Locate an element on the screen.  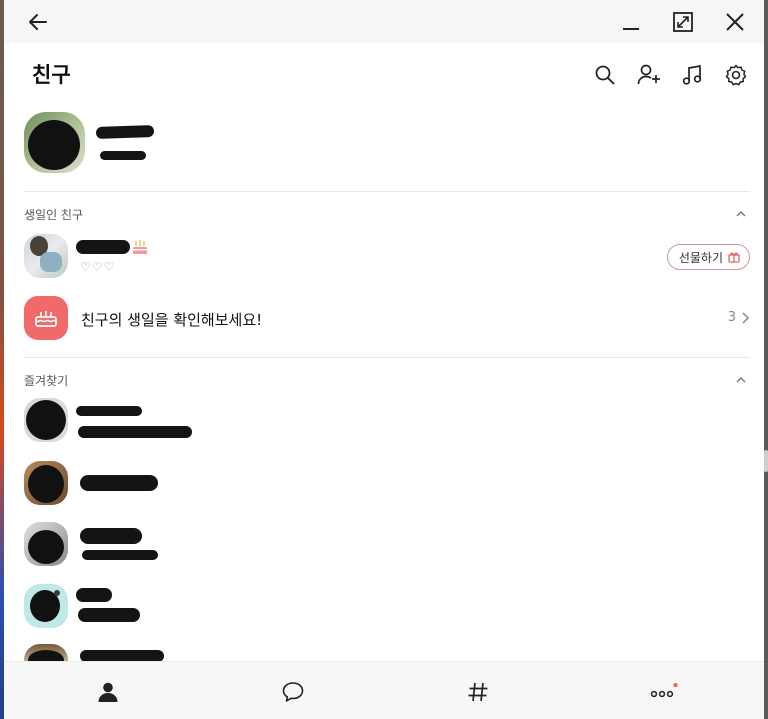
settings-button is located at coordinates (736, 75).